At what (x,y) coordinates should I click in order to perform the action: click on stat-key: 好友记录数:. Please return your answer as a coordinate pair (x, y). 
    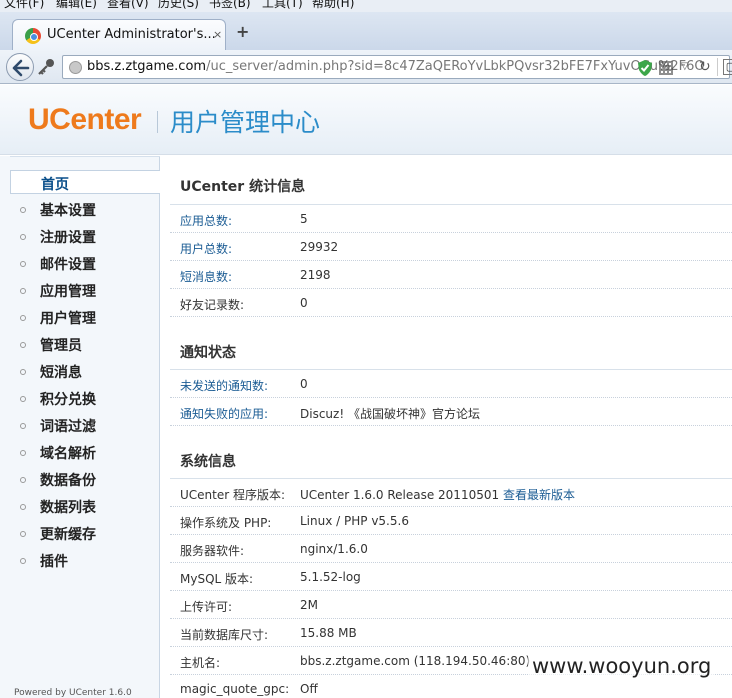
    Looking at the image, I should click on (212, 305).